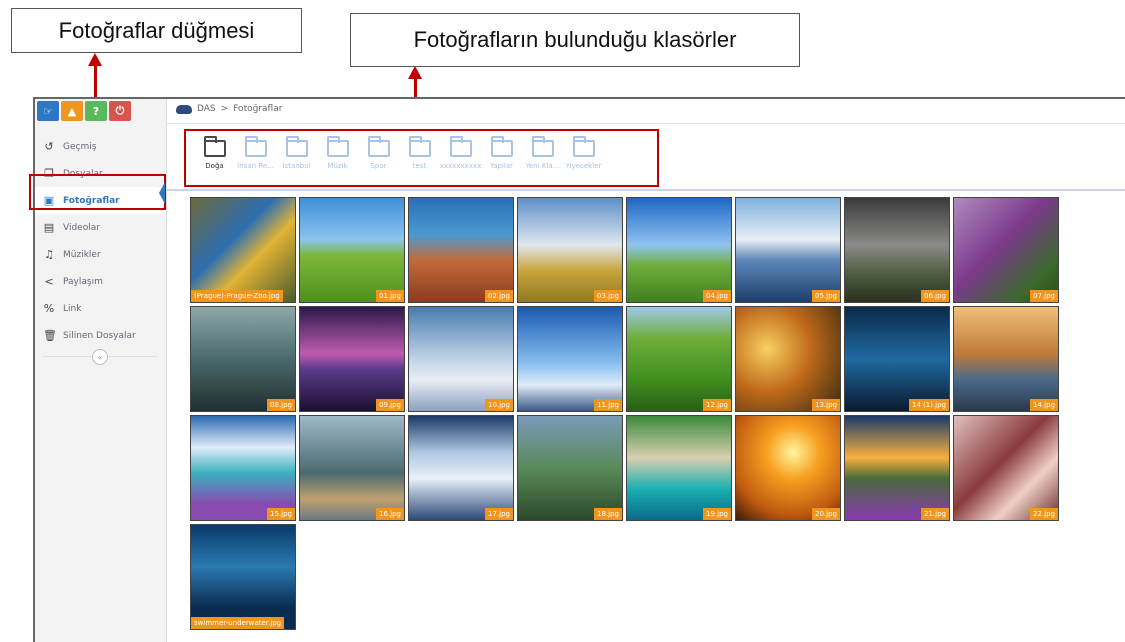 This screenshot has height=642, width=1125. What do you see at coordinates (206, 109) in the screenshot?
I see `breadcrumb-root: DAS` at bounding box center [206, 109].